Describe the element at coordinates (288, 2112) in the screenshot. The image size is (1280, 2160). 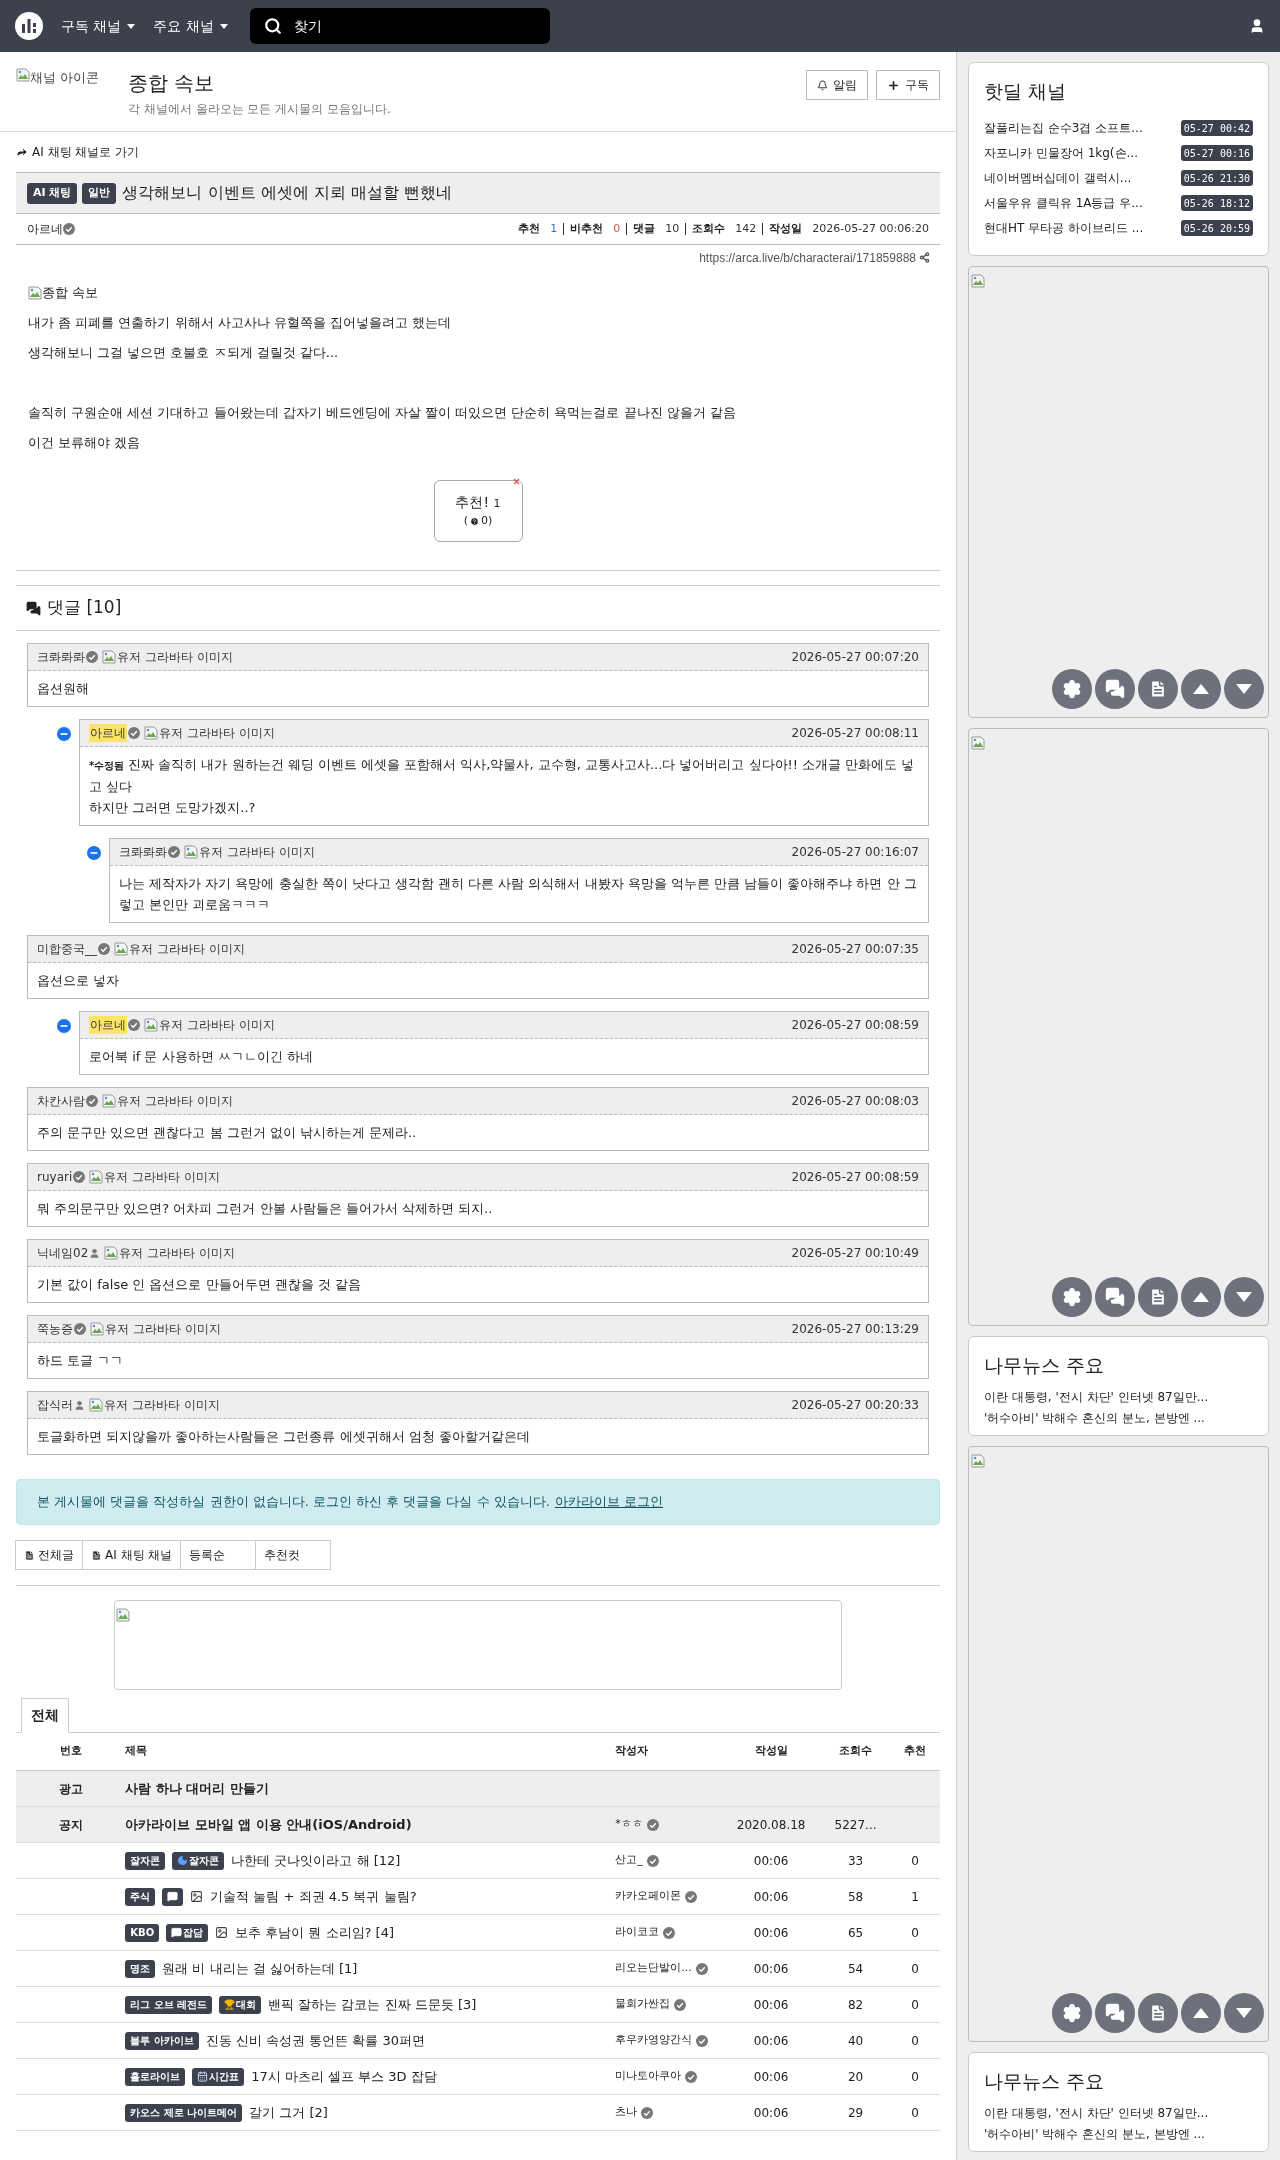
I see `post-title: 갈기 그거 [2]` at that location.